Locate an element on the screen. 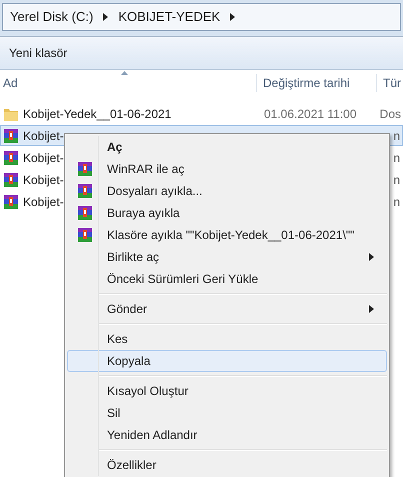 The height and width of the screenshot is (477, 403). file-type: Dos is located at coordinates (390, 114).